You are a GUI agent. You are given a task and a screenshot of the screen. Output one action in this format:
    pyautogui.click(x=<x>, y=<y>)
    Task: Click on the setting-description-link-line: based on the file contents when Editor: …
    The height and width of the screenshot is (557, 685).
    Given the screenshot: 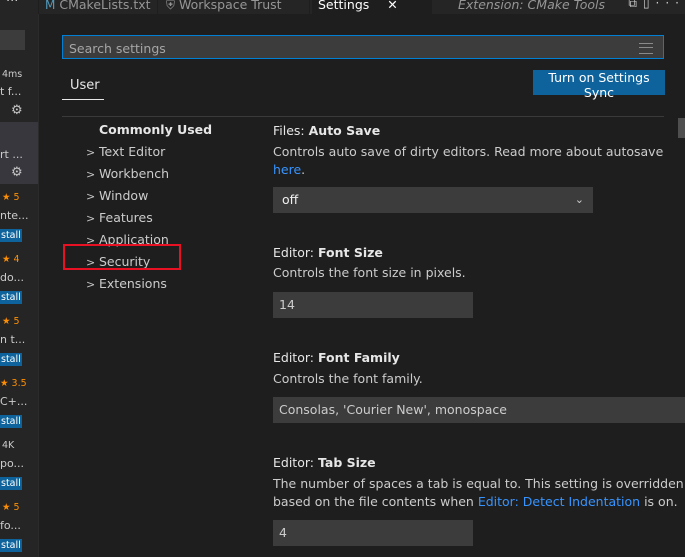 What is the action you would take?
    pyautogui.click(x=475, y=502)
    